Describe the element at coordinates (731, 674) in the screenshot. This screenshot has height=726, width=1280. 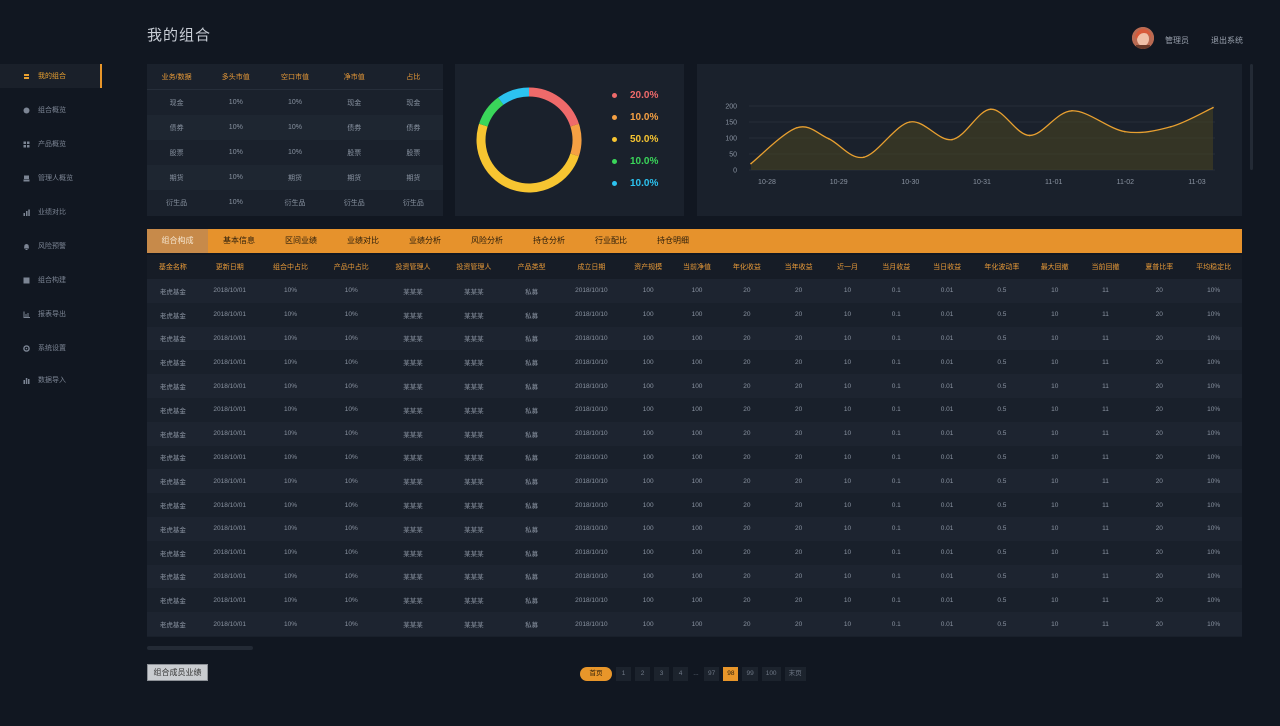
I see `page-button: 98` at that location.